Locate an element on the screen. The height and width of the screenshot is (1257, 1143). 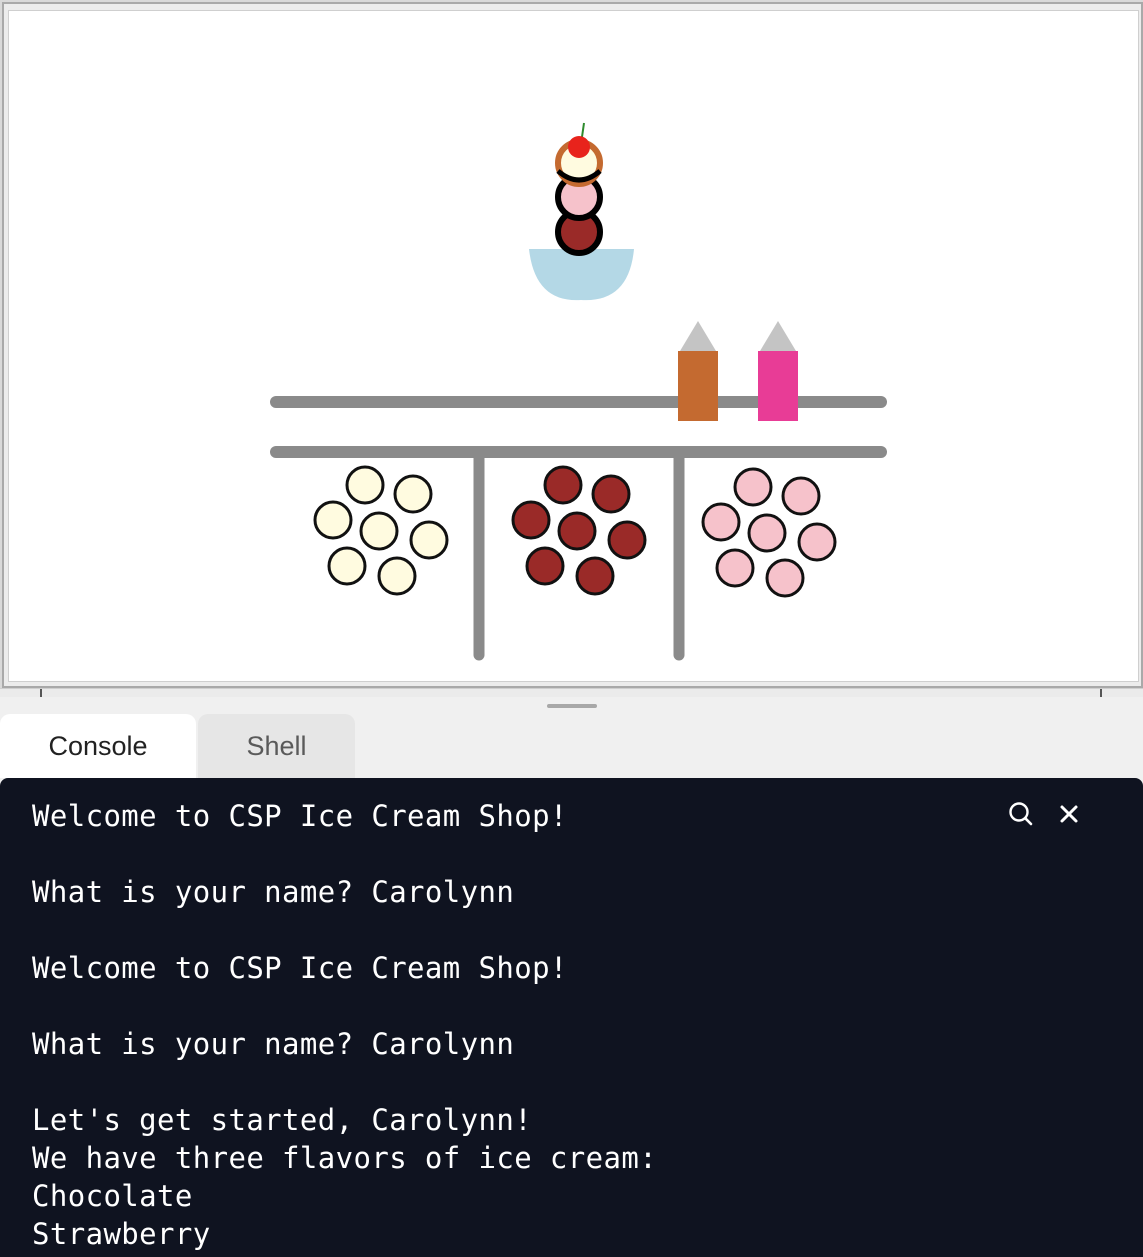
console-tabs: Console Shell is located at coordinates (571, 746).